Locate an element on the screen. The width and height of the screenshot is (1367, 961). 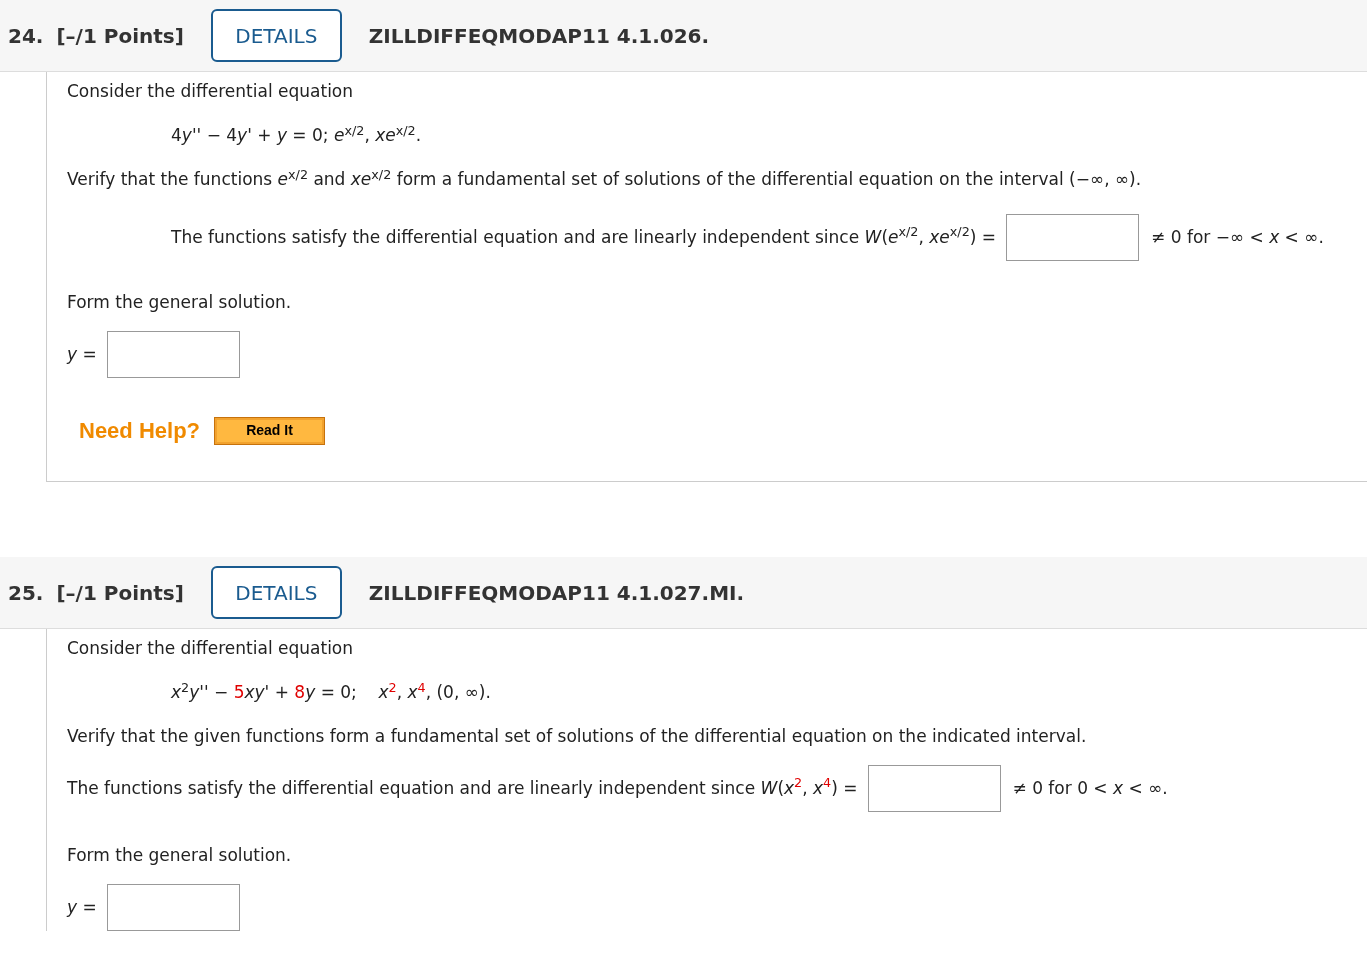
question-text: ≠ 0 for 0 < x < ∞. is located at coordinates (1090, 788).